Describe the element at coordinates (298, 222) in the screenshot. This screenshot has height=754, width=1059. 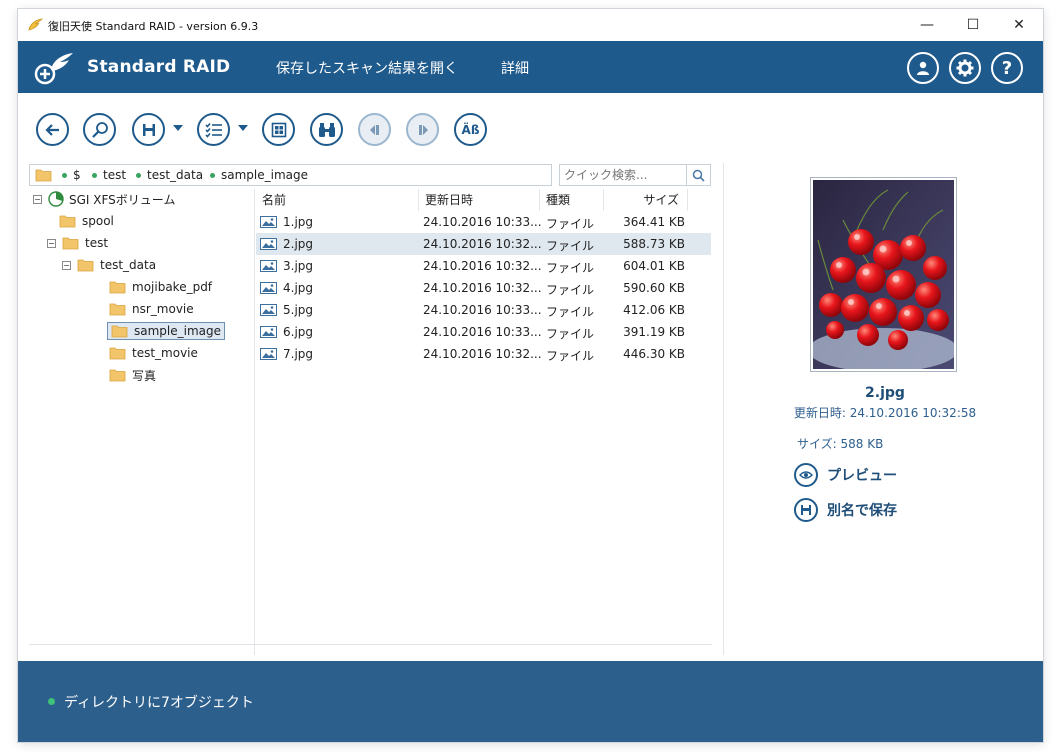
I see `file-name: 1.jpg` at that location.